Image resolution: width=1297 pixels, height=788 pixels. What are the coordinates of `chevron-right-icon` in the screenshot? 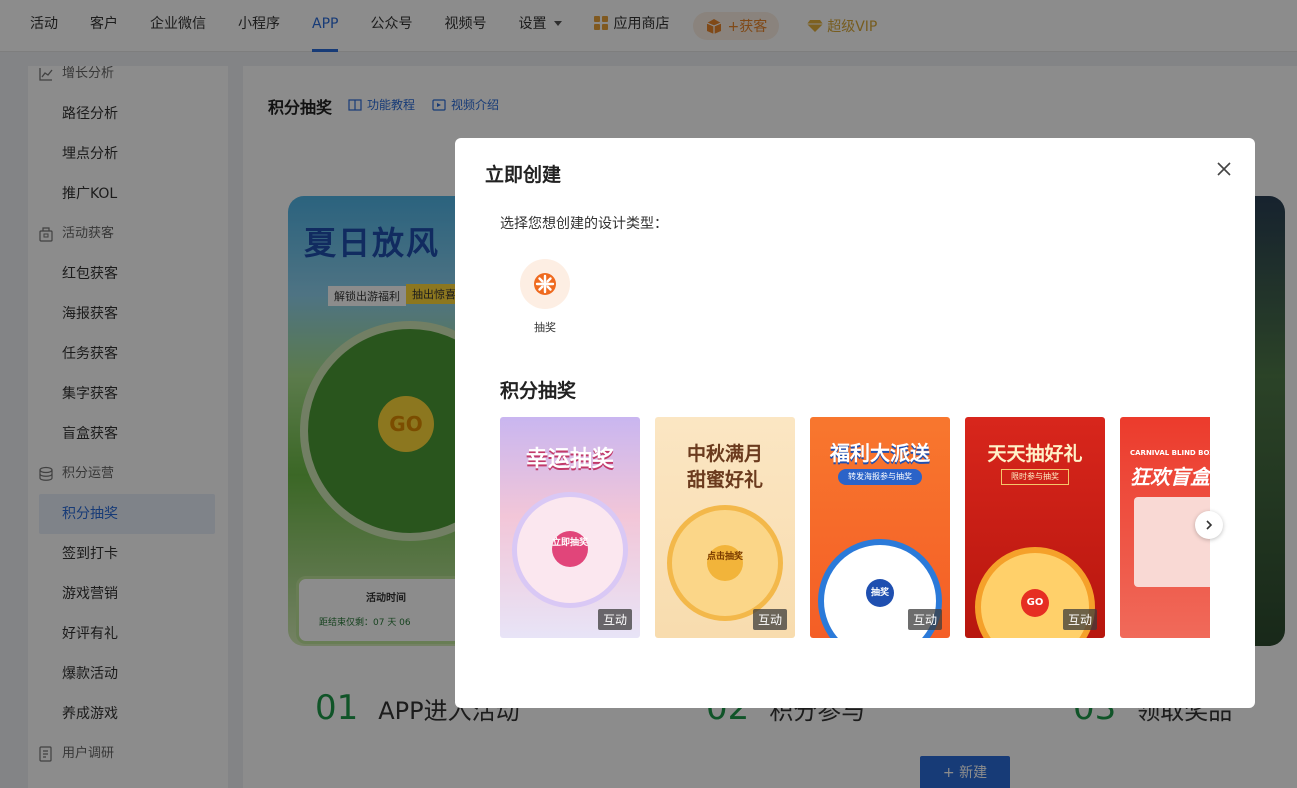 It's located at (1209, 525).